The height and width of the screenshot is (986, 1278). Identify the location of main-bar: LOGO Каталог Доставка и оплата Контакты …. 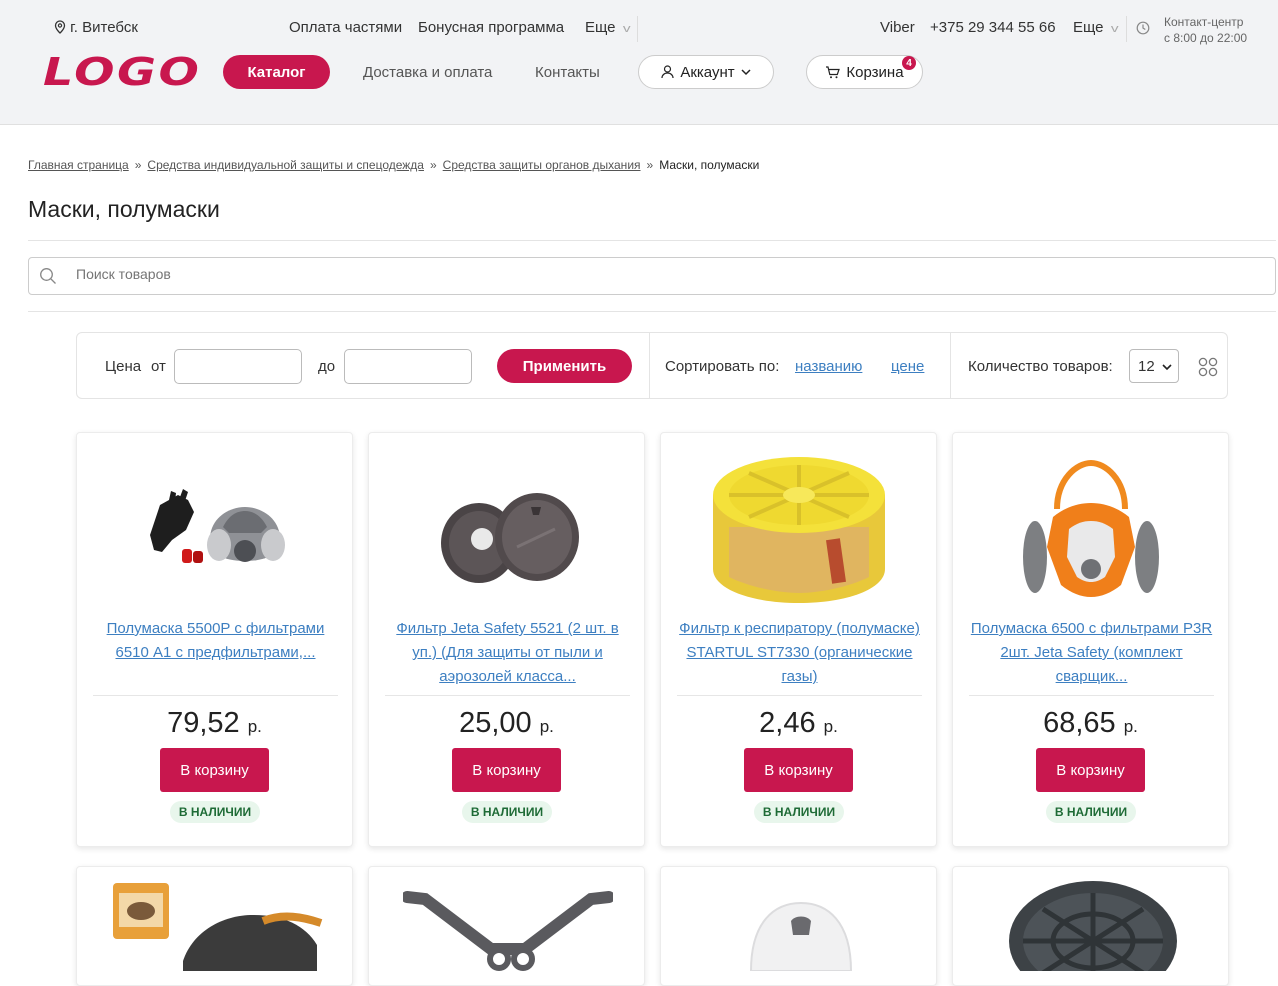
(639, 72).